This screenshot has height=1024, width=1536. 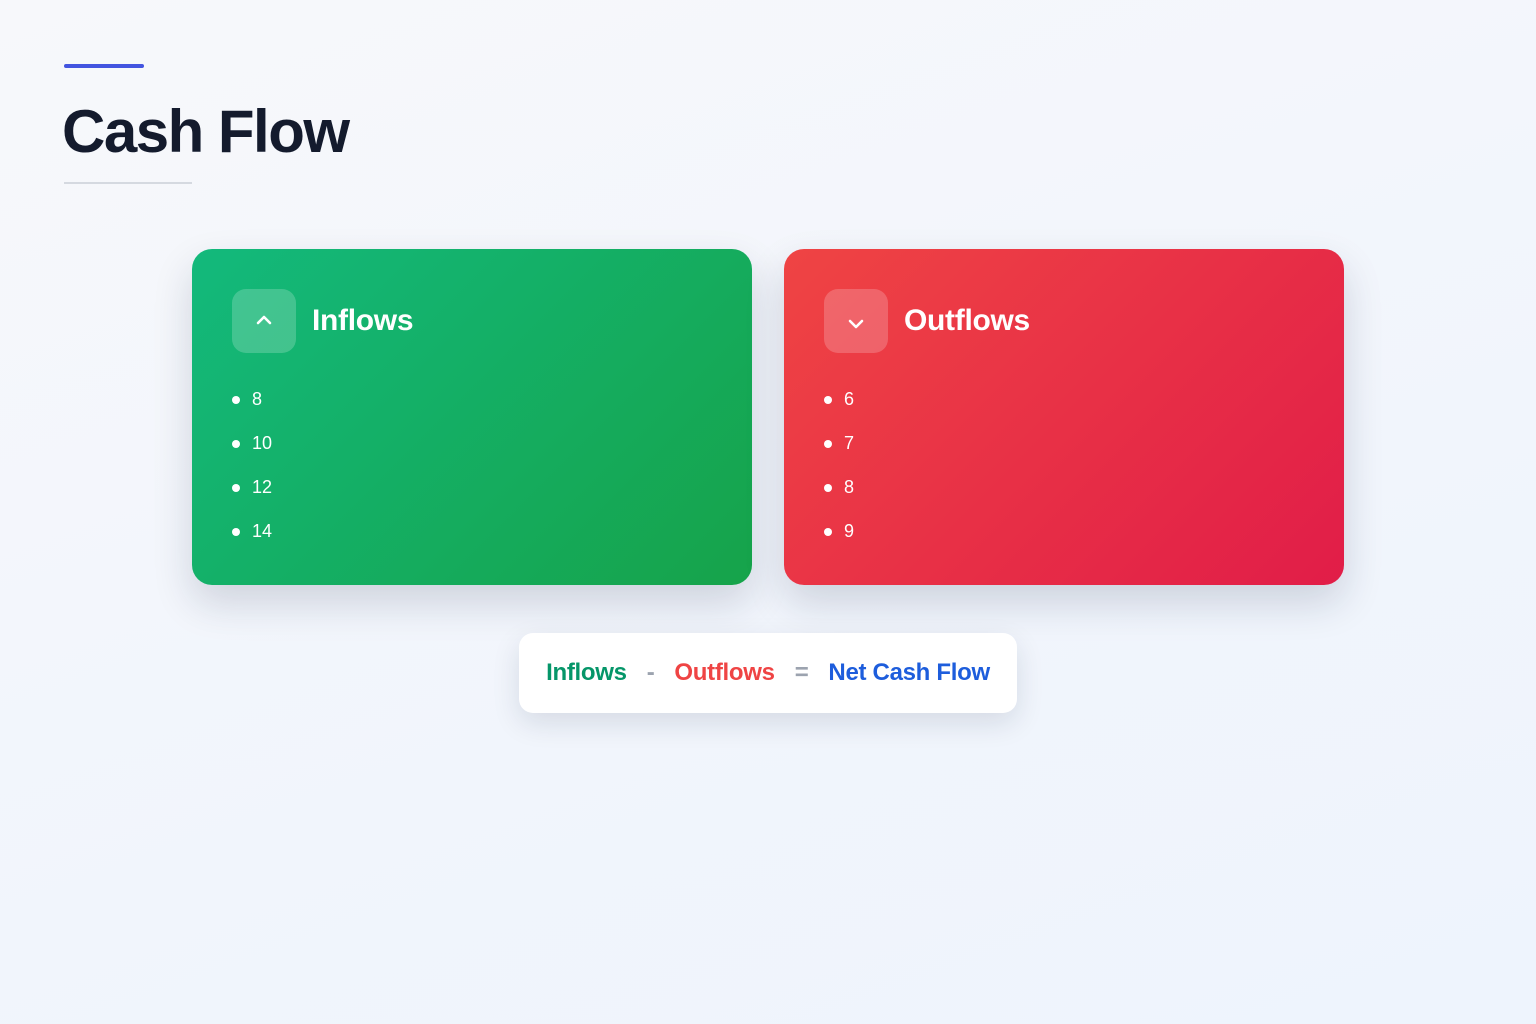 I want to click on outflows-title: Outflows, so click(x=967, y=320).